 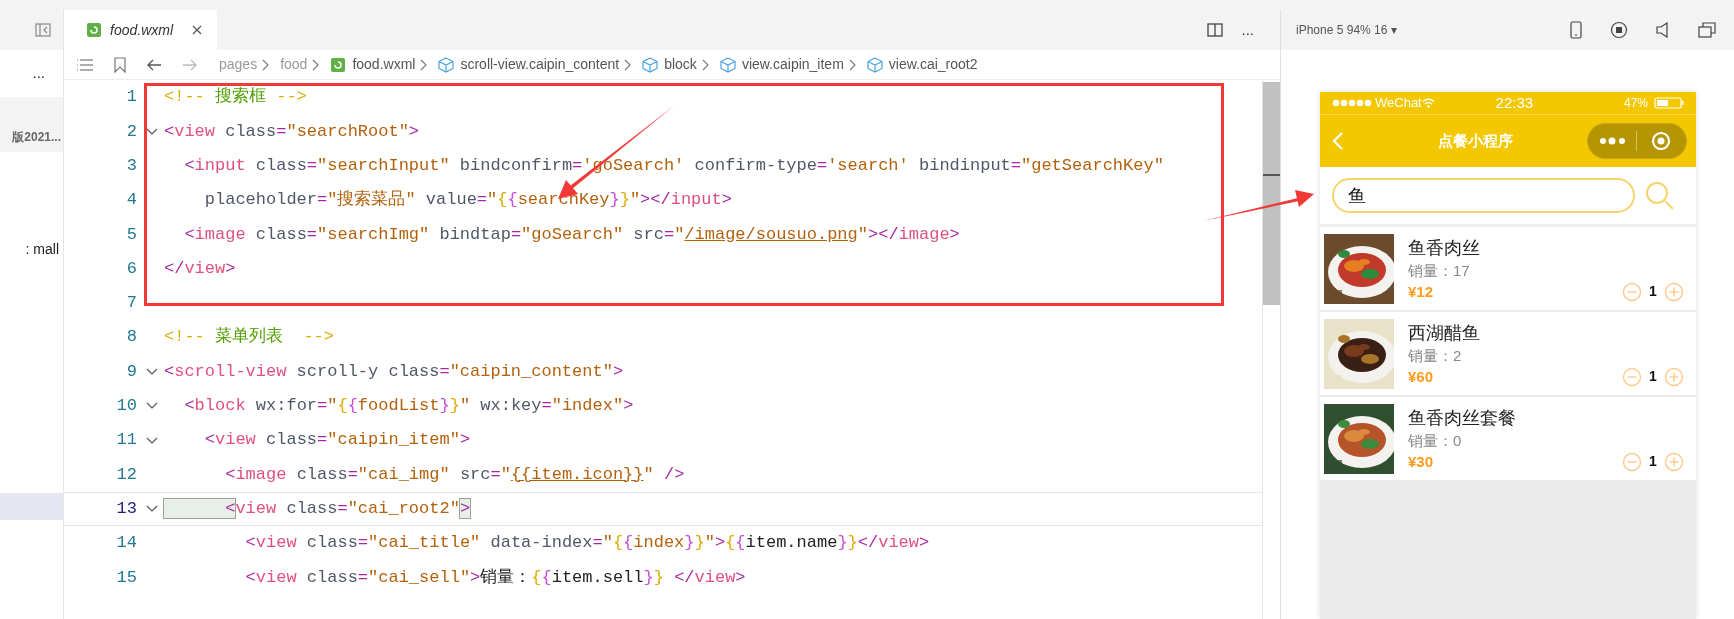 What do you see at coordinates (200, 268) in the screenshot?
I see `code-line: </view>` at bounding box center [200, 268].